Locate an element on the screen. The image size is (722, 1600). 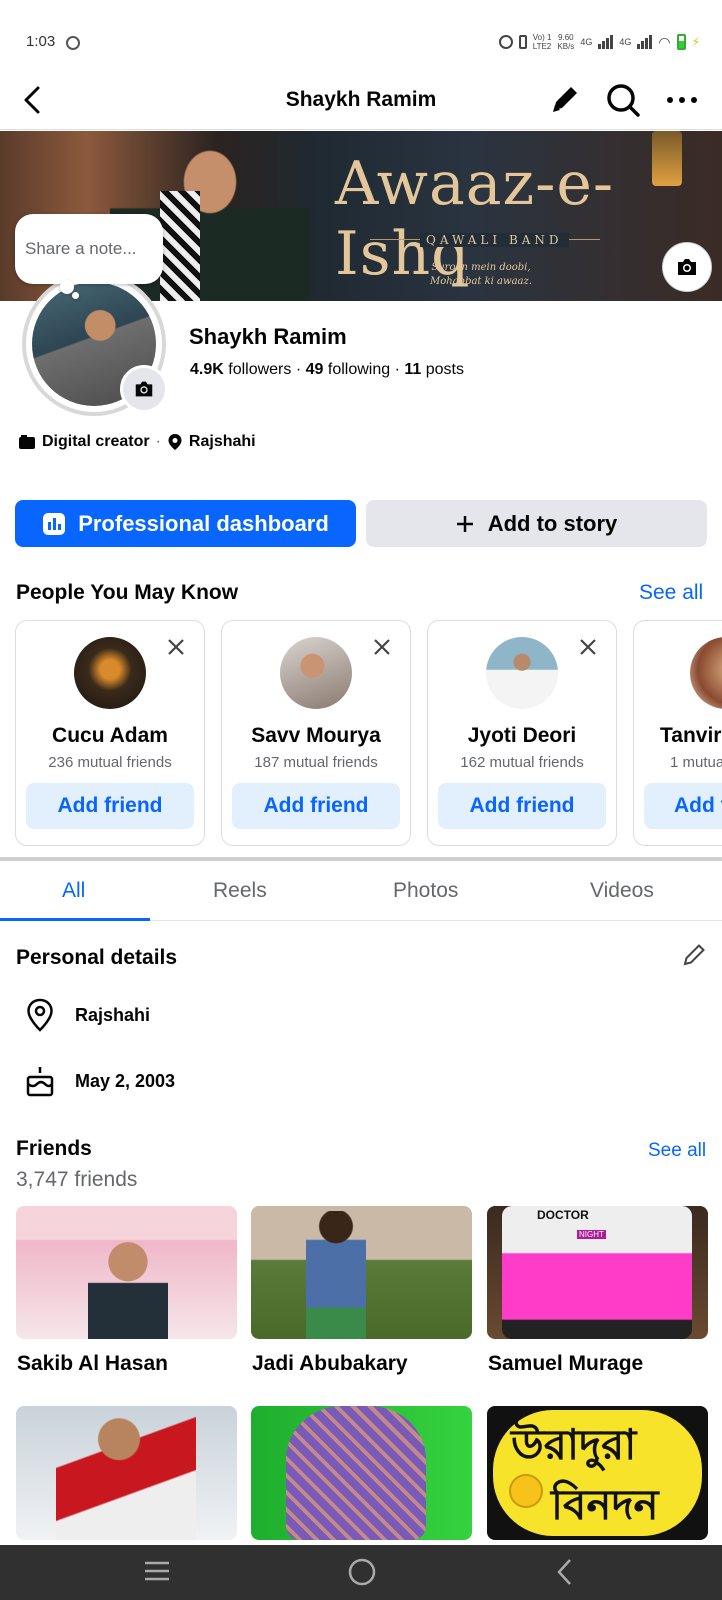
plus-icon is located at coordinates (464, 523).